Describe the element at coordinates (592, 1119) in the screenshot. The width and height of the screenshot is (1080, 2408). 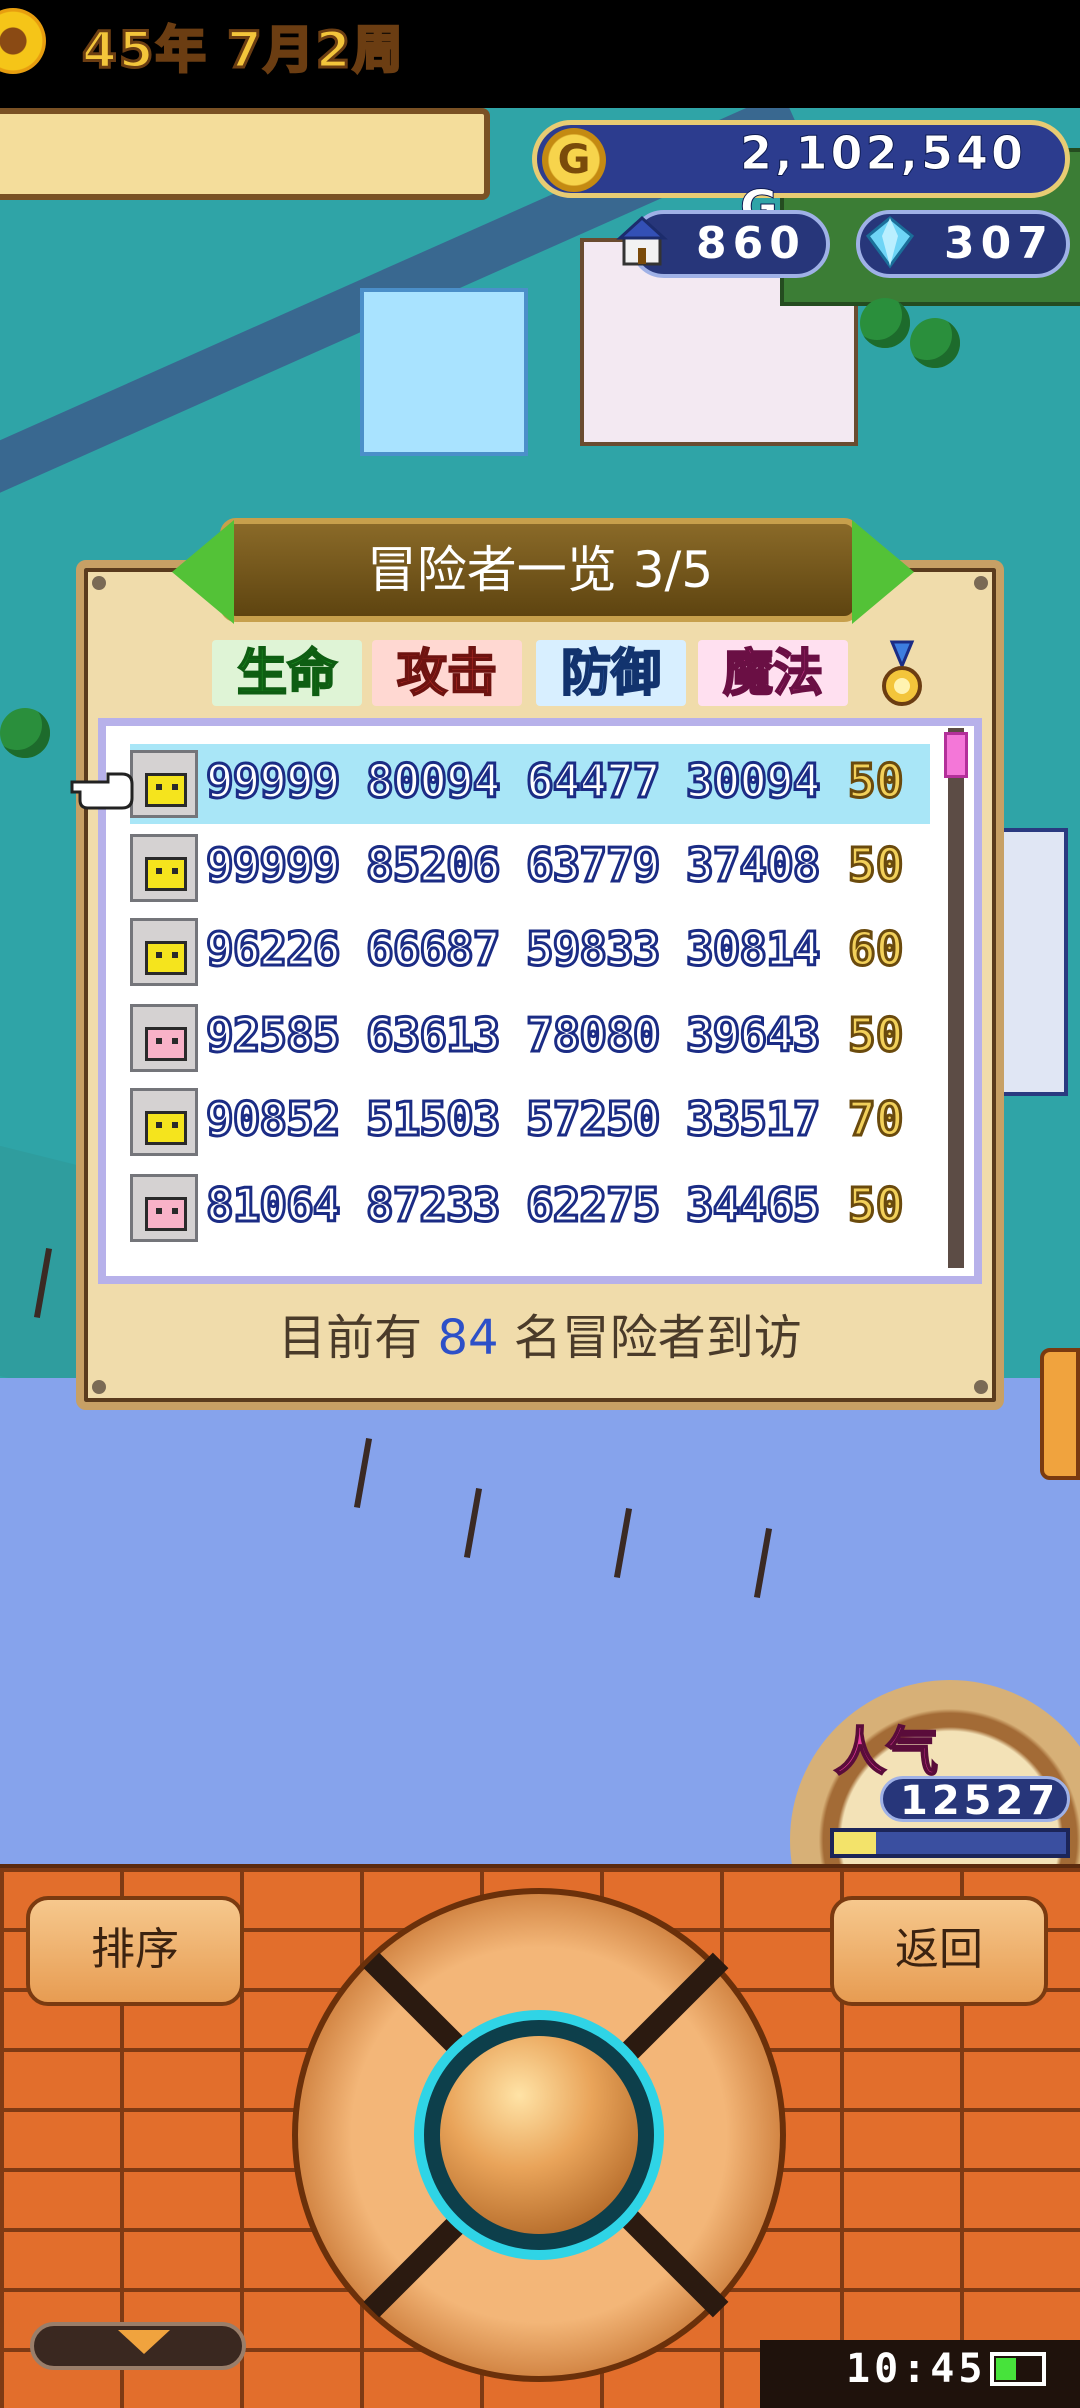
I see `stat-def: 57250` at that location.